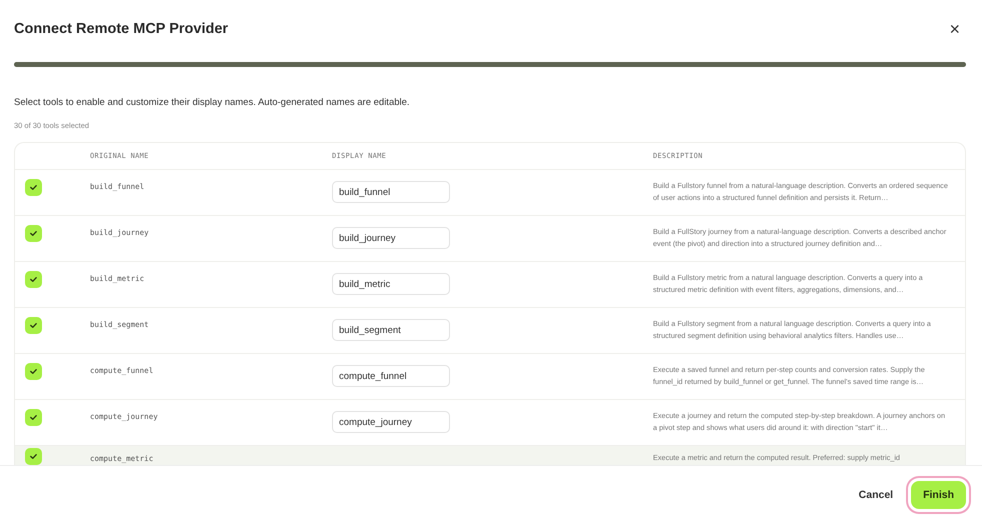  Describe the element at coordinates (391, 284) in the screenshot. I see `display-name-field: build_metric` at that location.